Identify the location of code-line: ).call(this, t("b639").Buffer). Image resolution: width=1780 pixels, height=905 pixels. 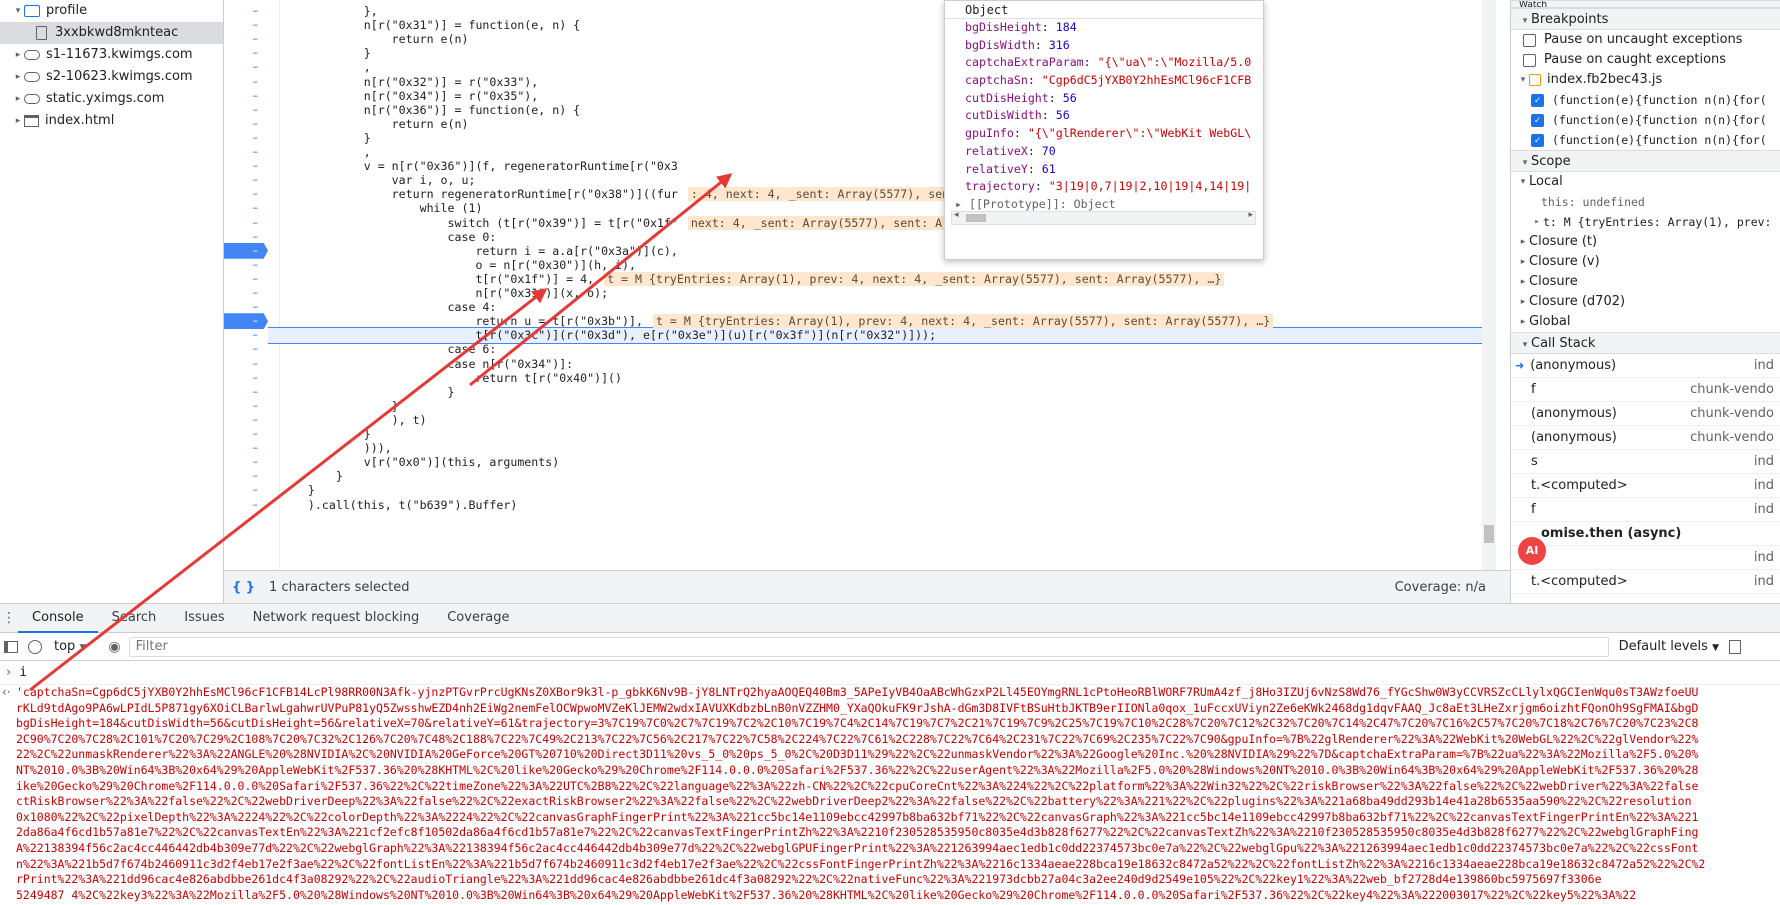
(398, 505).